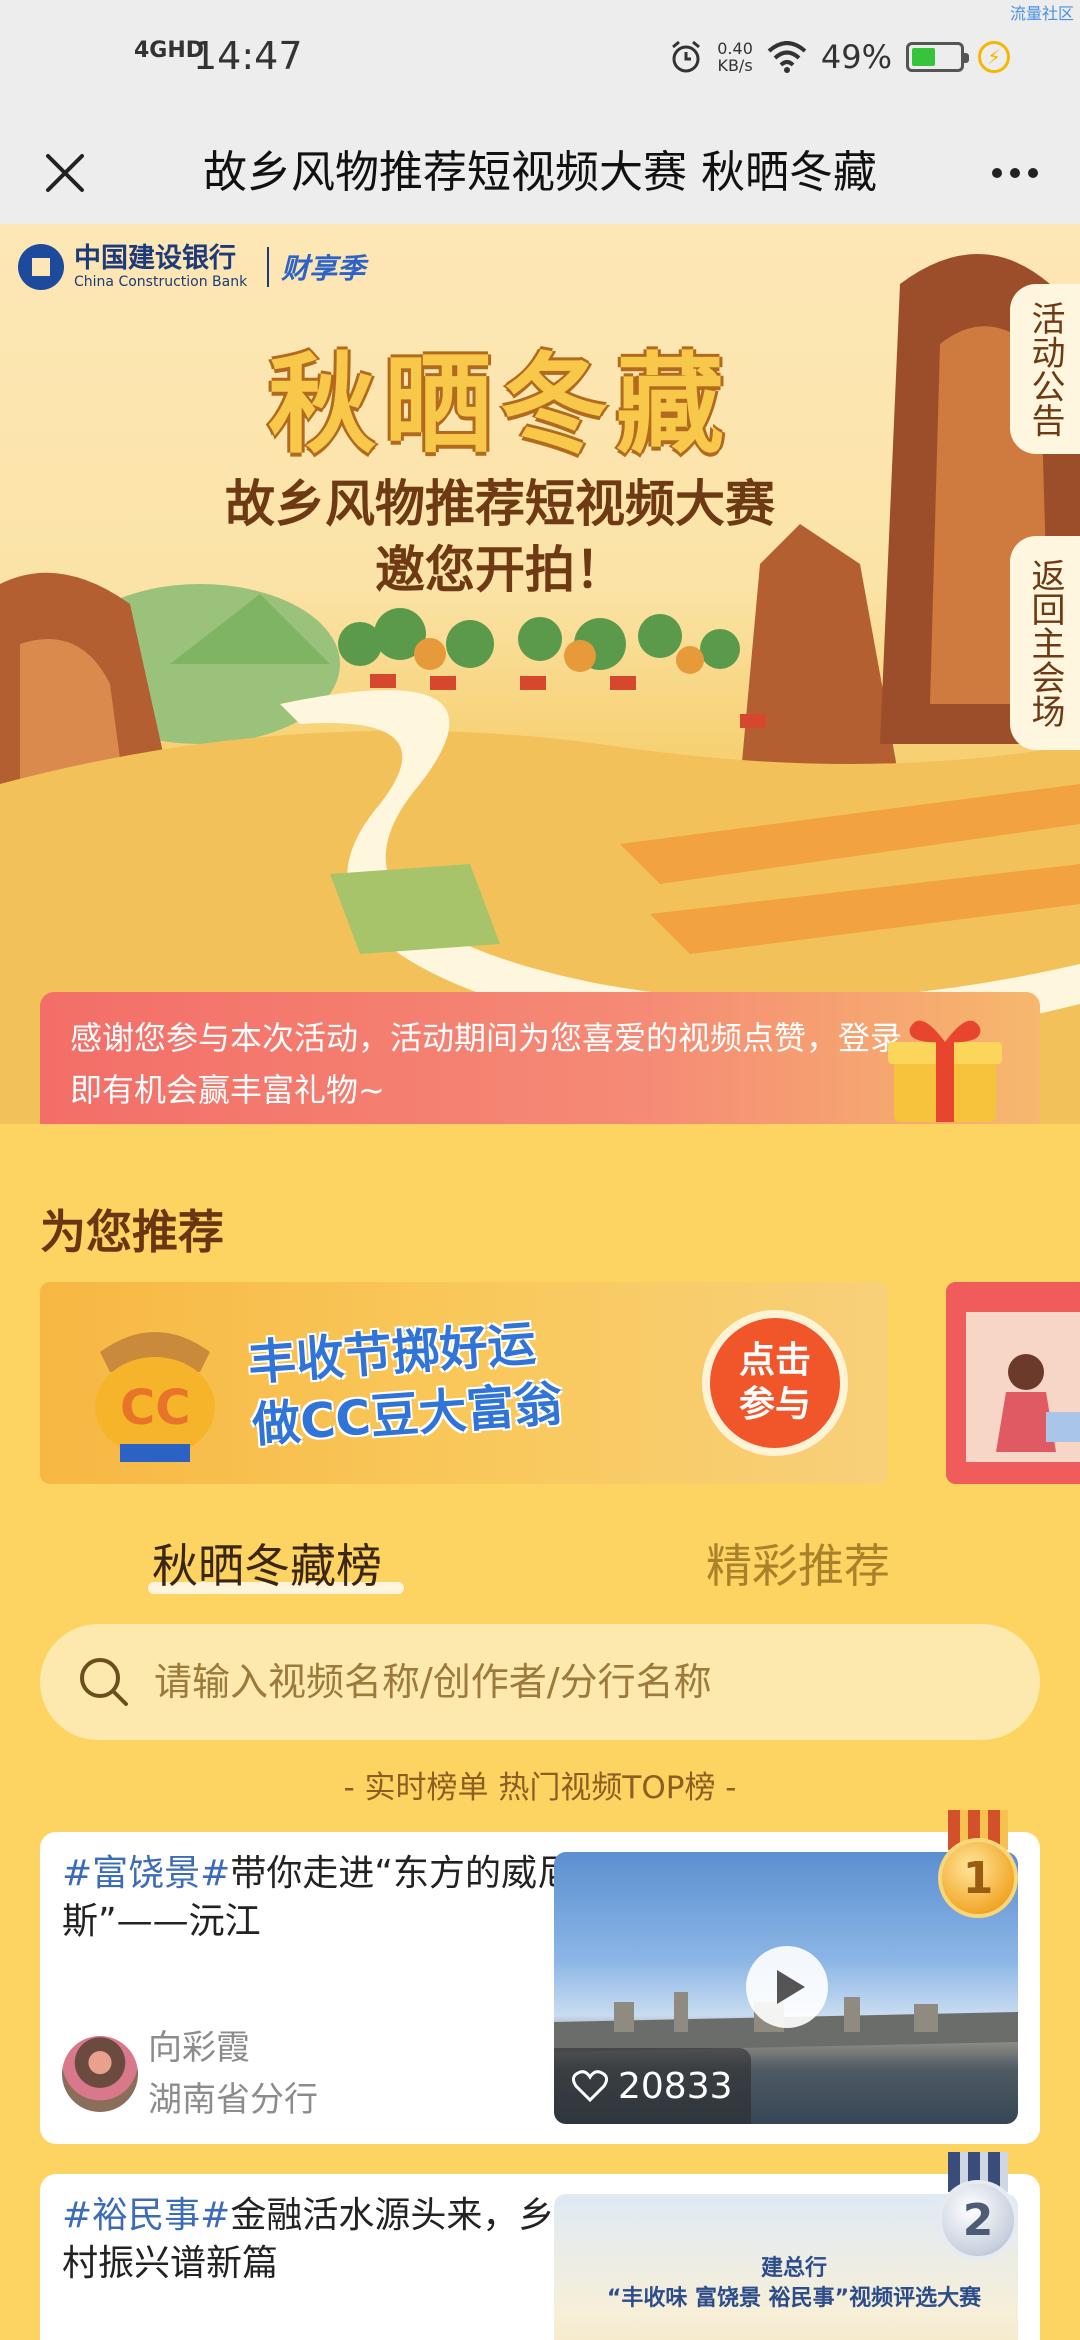 This screenshot has width=1080, height=2340. What do you see at coordinates (322, 2240) in the screenshot?
I see `video-title: #裕民事#金融活水源头来，乡村振兴谱新篇` at bounding box center [322, 2240].